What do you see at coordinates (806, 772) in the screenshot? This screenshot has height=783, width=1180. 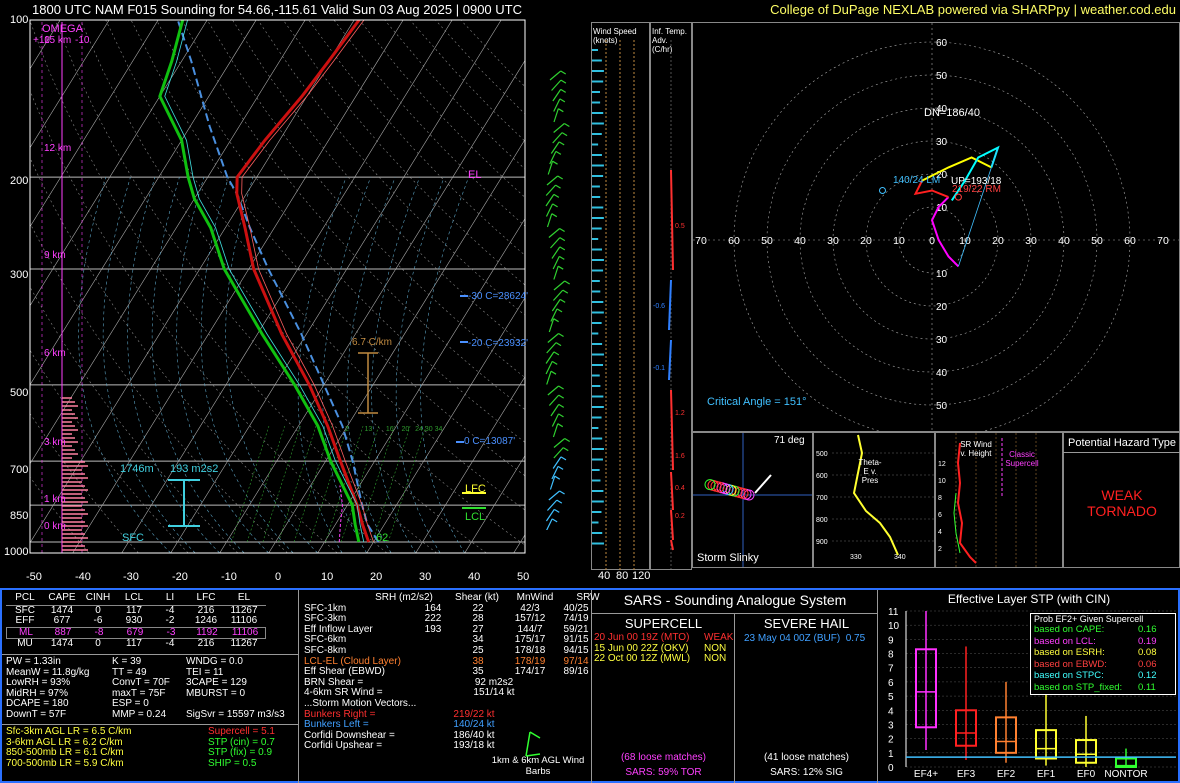 I see `sars-hail-sig: SARS: 12% SIG` at bounding box center [806, 772].